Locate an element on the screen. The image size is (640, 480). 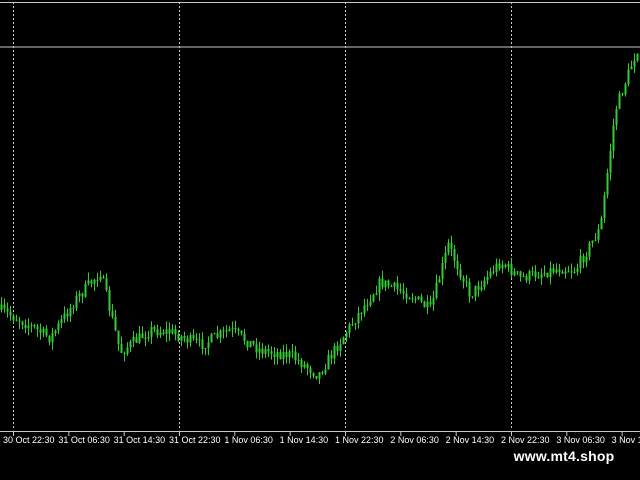
x-tick-label: 1 Nov 14:30 is located at coordinates (304, 440).